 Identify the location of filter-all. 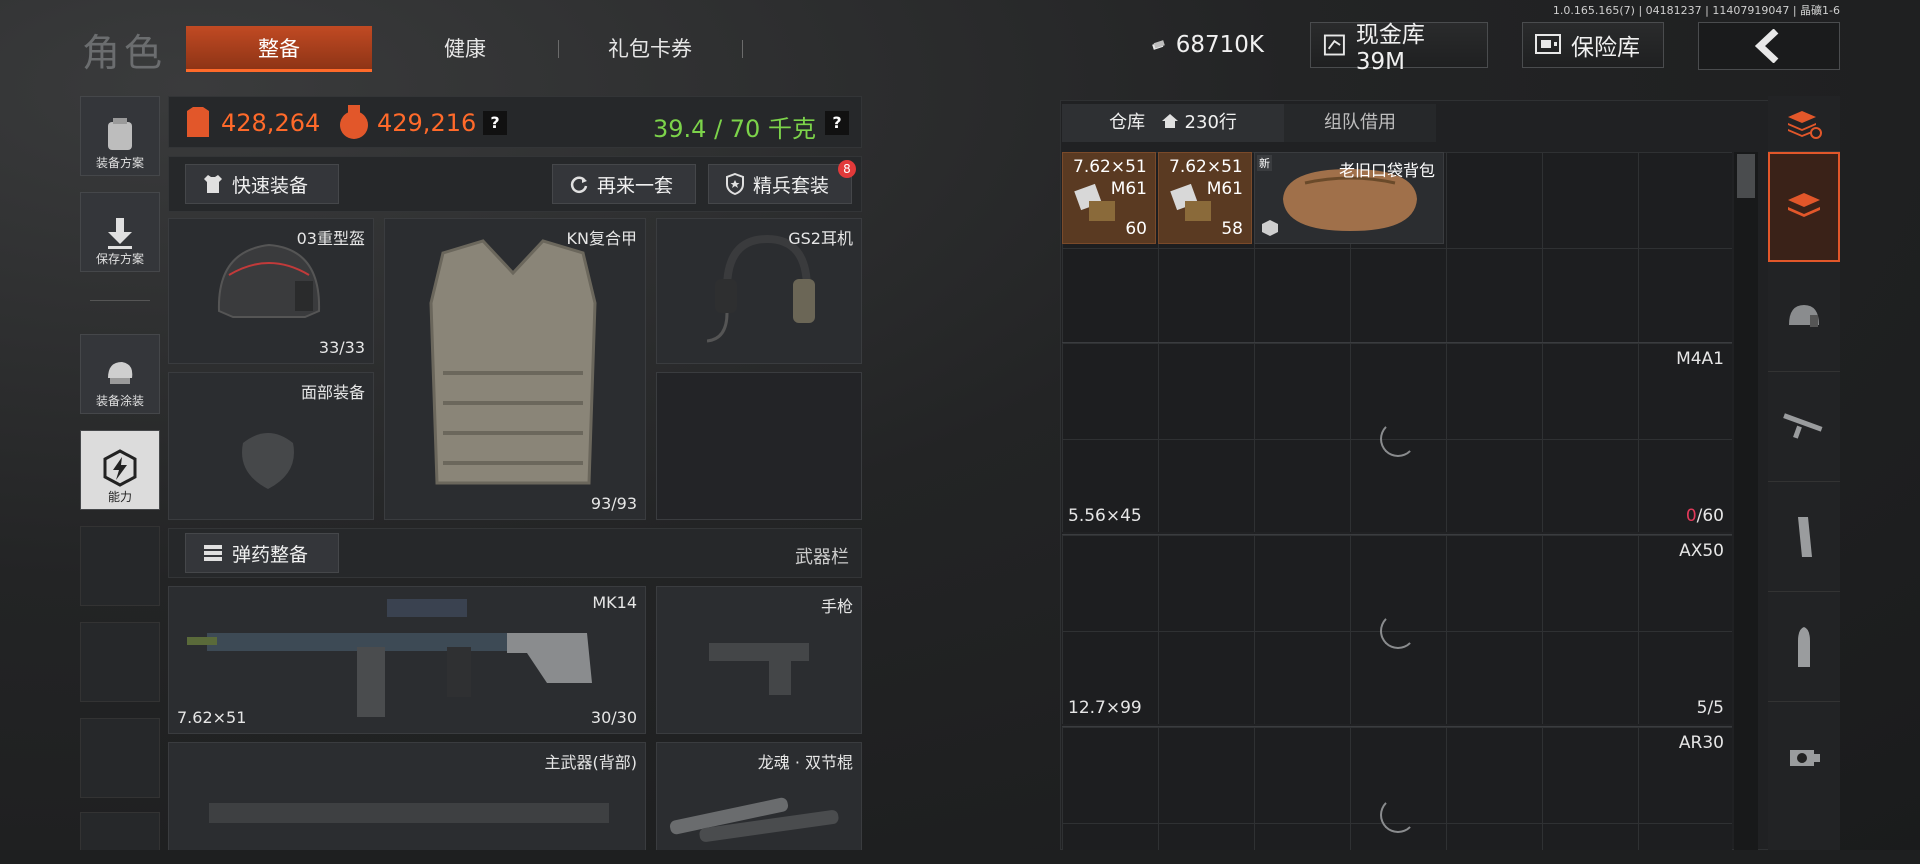
(1804, 207).